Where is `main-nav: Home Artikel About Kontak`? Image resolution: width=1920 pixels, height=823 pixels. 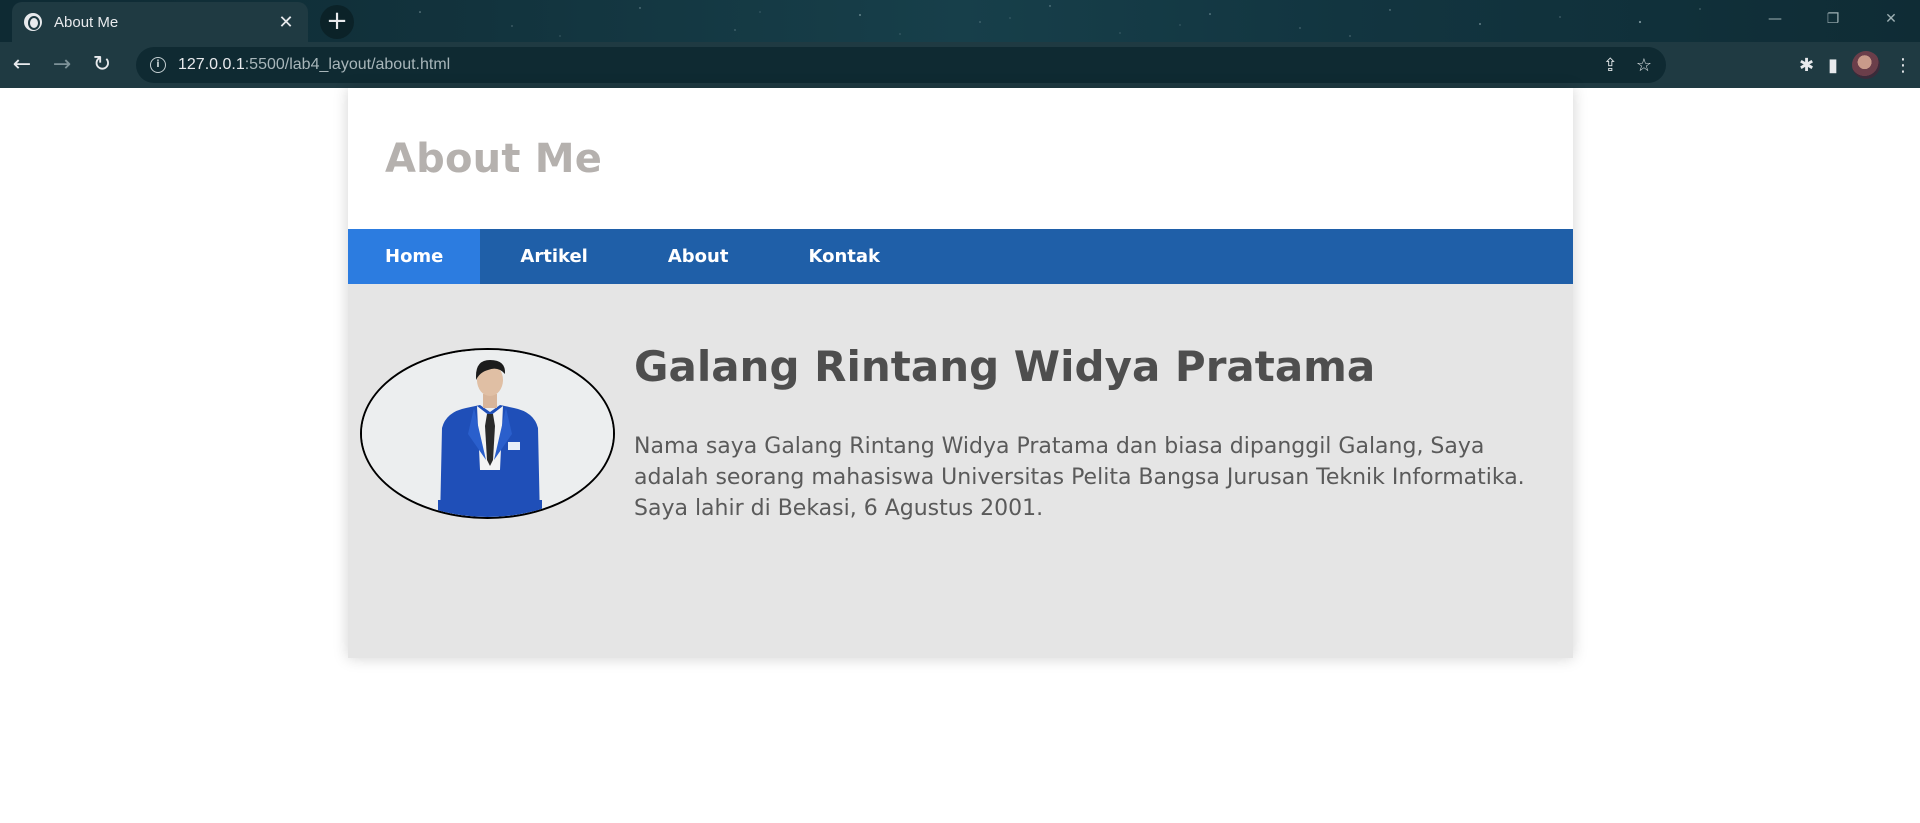 main-nav: Home Artikel About Kontak is located at coordinates (960, 256).